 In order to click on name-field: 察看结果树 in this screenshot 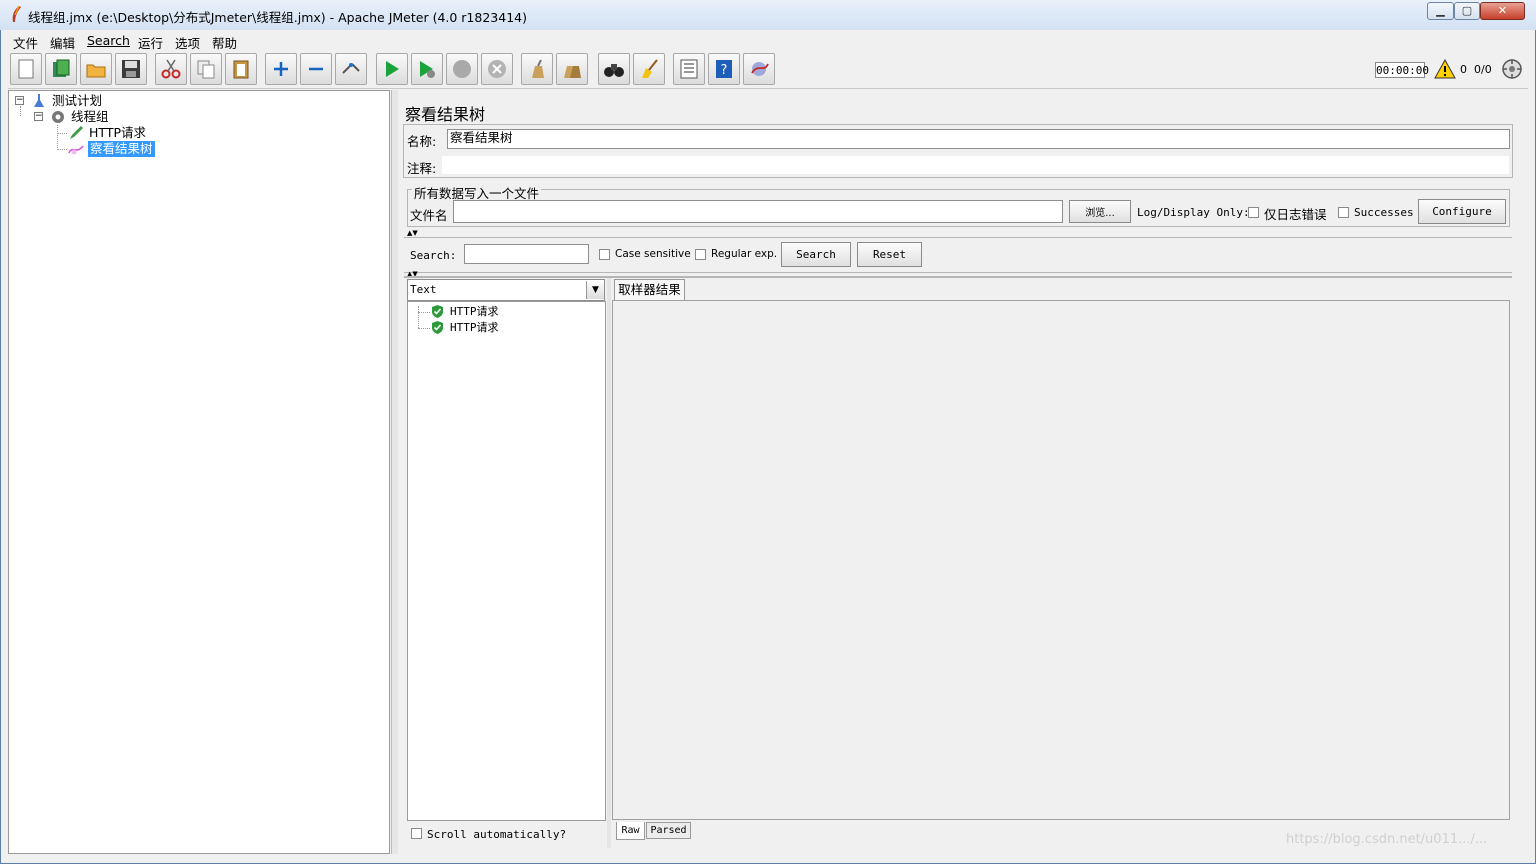, I will do `click(978, 139)`.